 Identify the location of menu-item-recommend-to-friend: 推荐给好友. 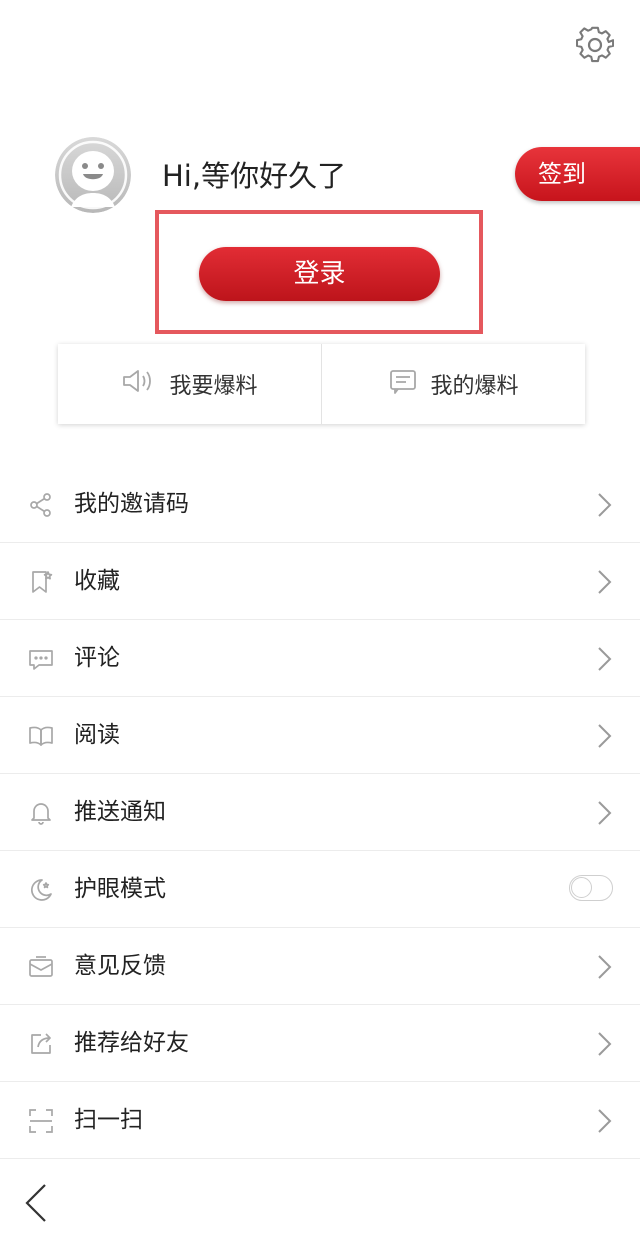
(320, 1043).